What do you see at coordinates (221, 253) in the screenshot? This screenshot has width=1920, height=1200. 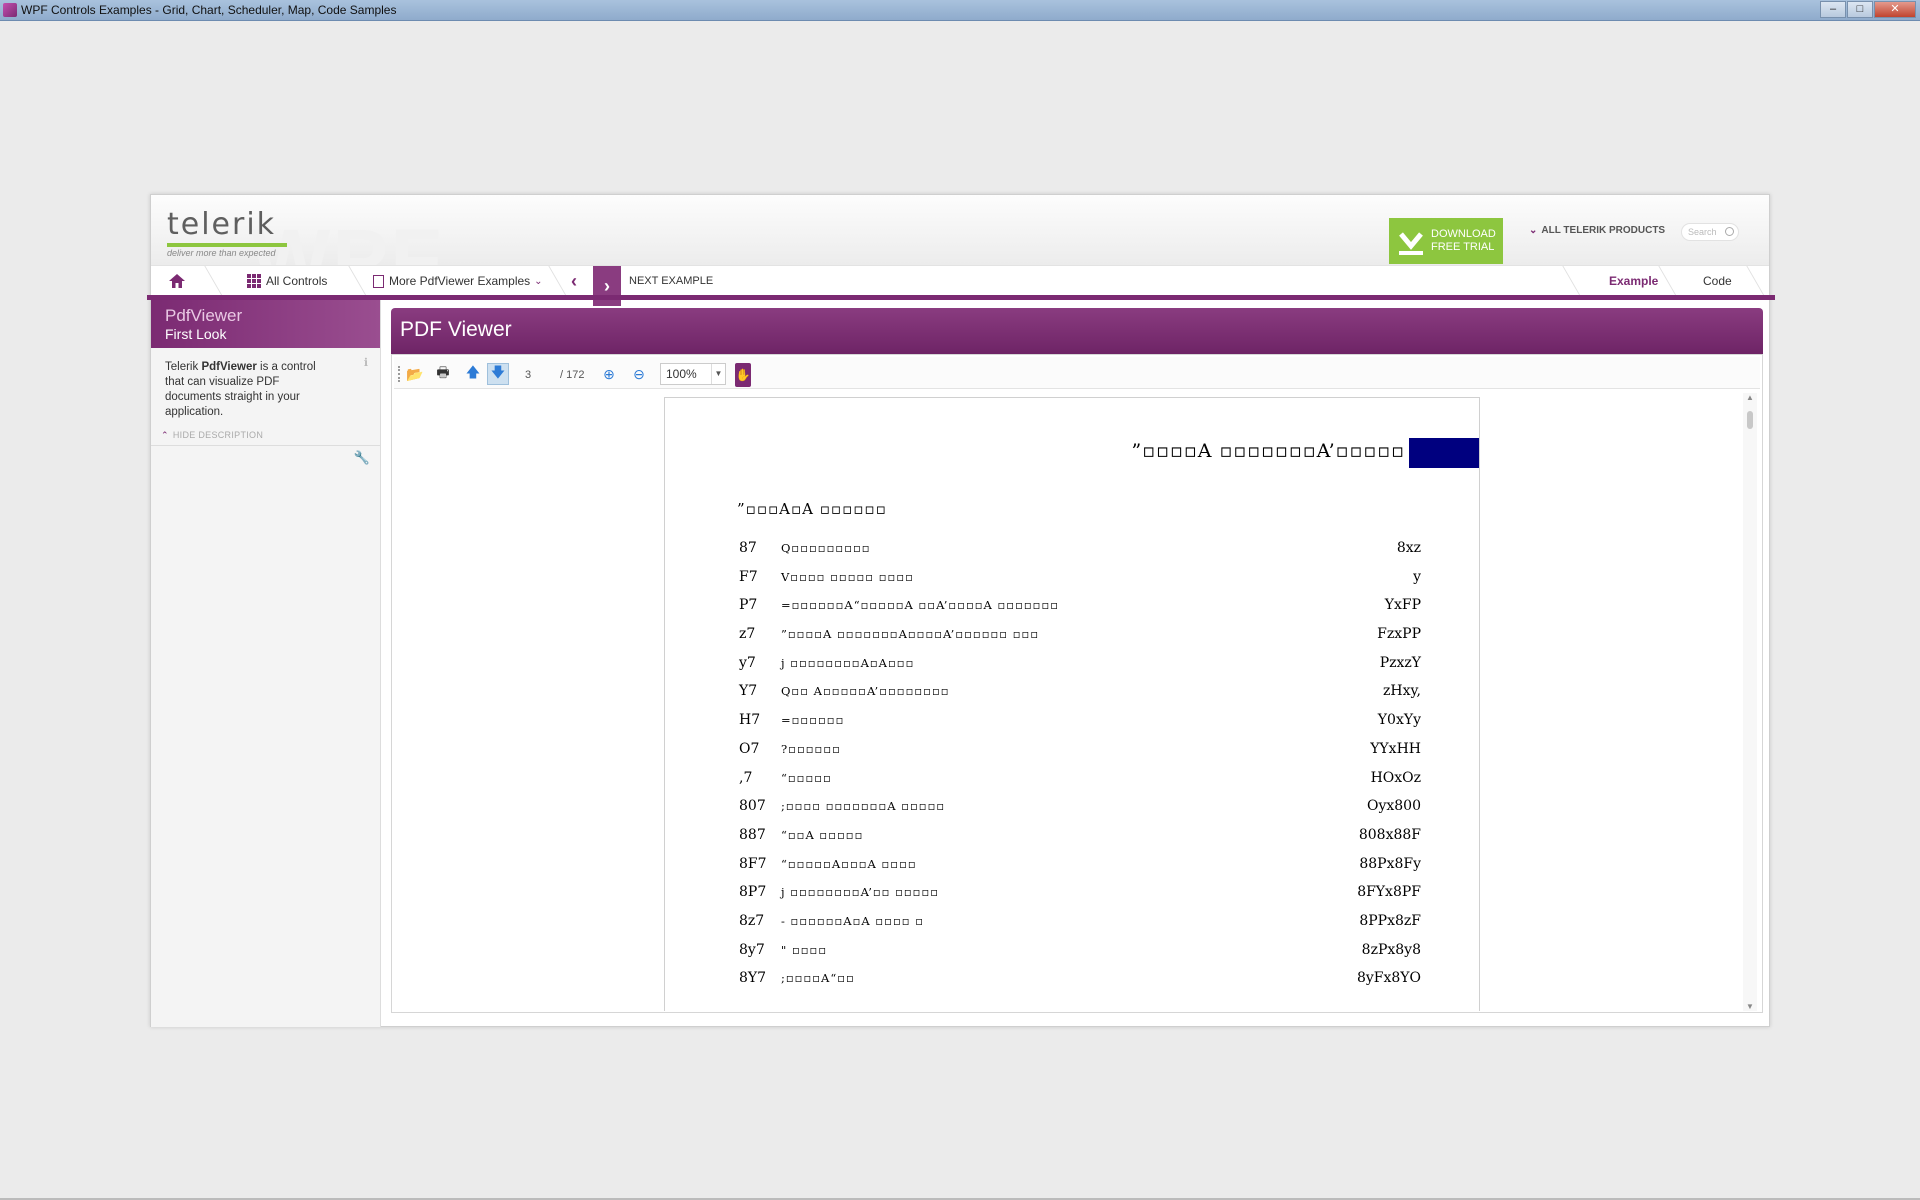 I see `logo-tagline: deliver more than expected` at bounding box center [221, 253].